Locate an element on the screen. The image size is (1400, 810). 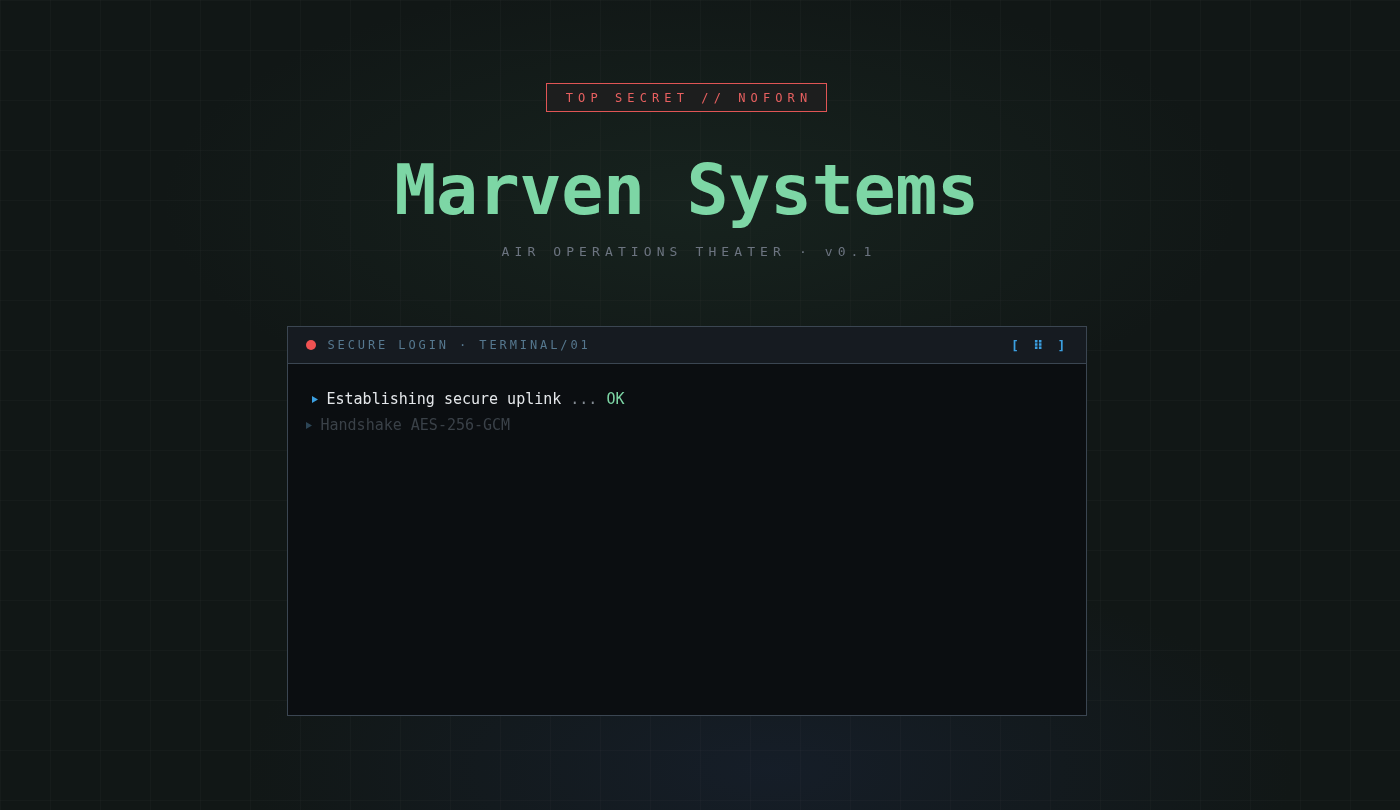
log-text: Establishing secure uplink is located at coordinates (444, 399).